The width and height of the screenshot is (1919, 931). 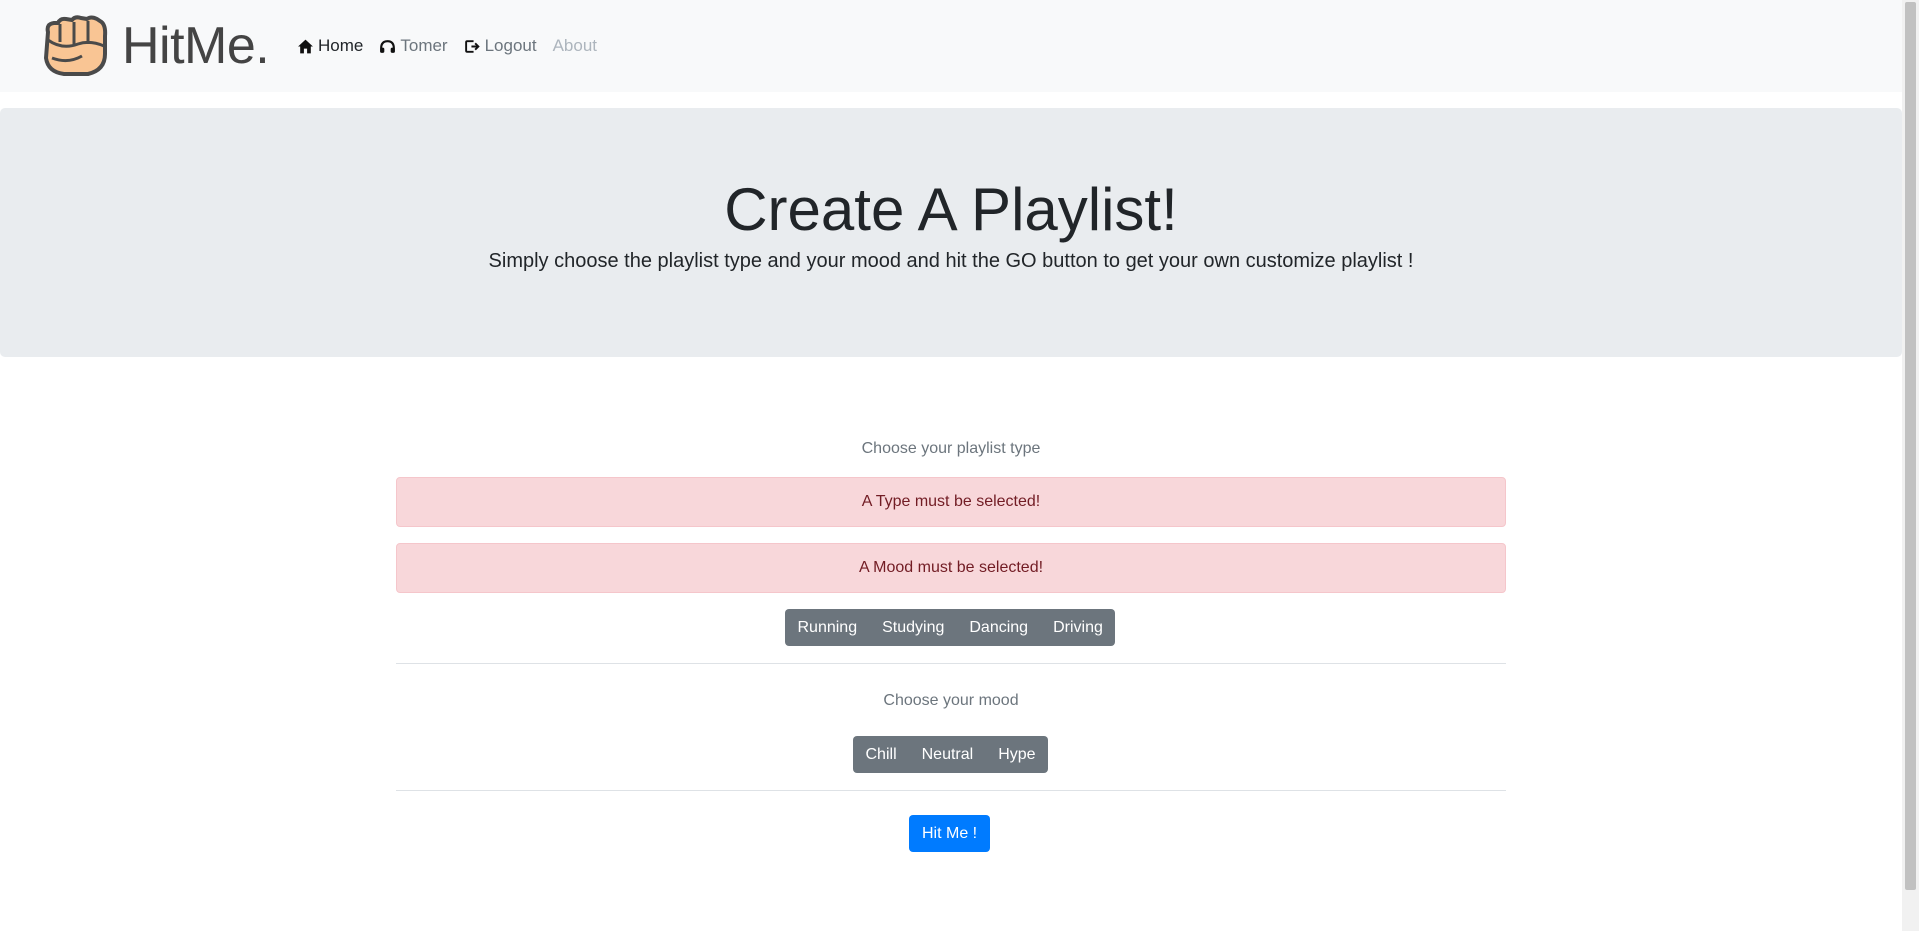 I want to click on nav-user: Tomer, so click(x=413, y=46).